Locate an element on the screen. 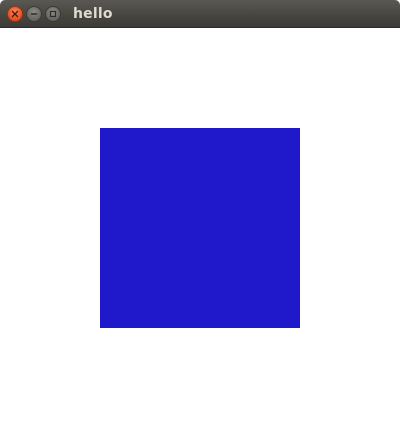 The height and width of the screenshot is (428, 400). minimize-button is located at coordinates (34, 14).